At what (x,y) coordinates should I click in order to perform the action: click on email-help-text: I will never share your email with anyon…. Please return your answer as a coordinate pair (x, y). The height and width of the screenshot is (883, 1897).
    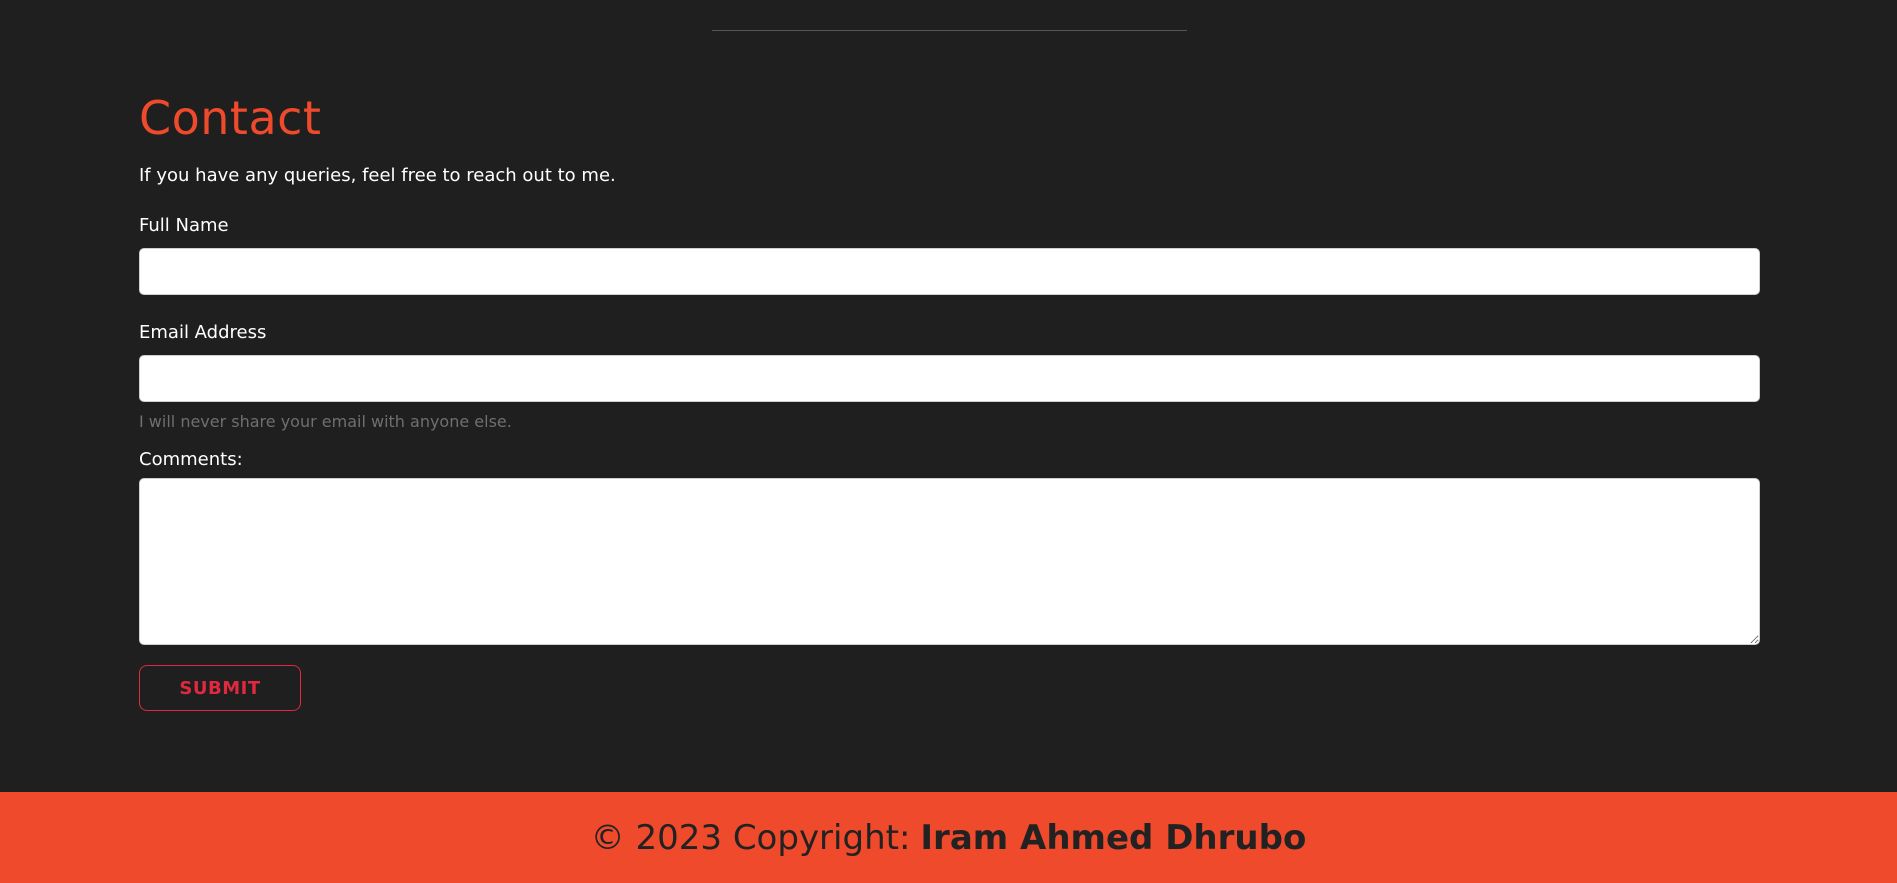
    Looking at the image, I should click on (325, 421).